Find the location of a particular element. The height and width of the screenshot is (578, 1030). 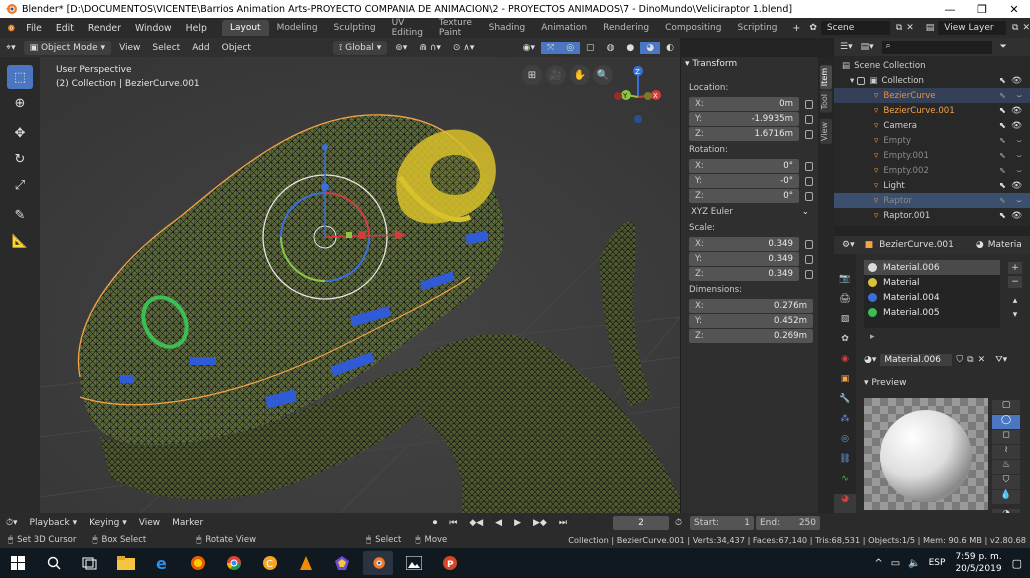

cursor-tool-icon: ⊕ is located at coordinates (20, 103).